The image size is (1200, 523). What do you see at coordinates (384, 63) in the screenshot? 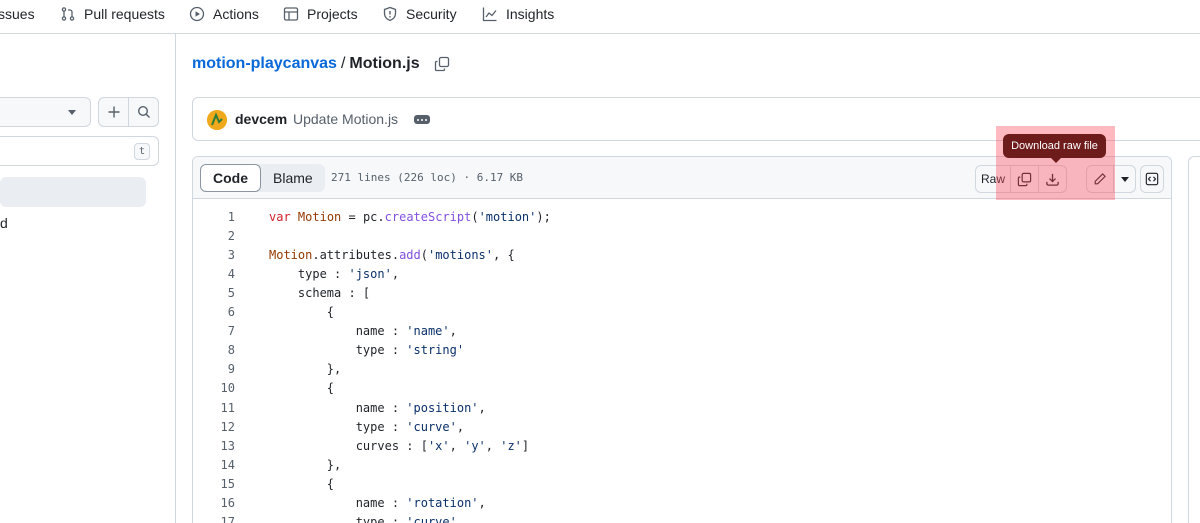
I see `breadcrumb-file: Motion.js` at bounding box center [384, 63].